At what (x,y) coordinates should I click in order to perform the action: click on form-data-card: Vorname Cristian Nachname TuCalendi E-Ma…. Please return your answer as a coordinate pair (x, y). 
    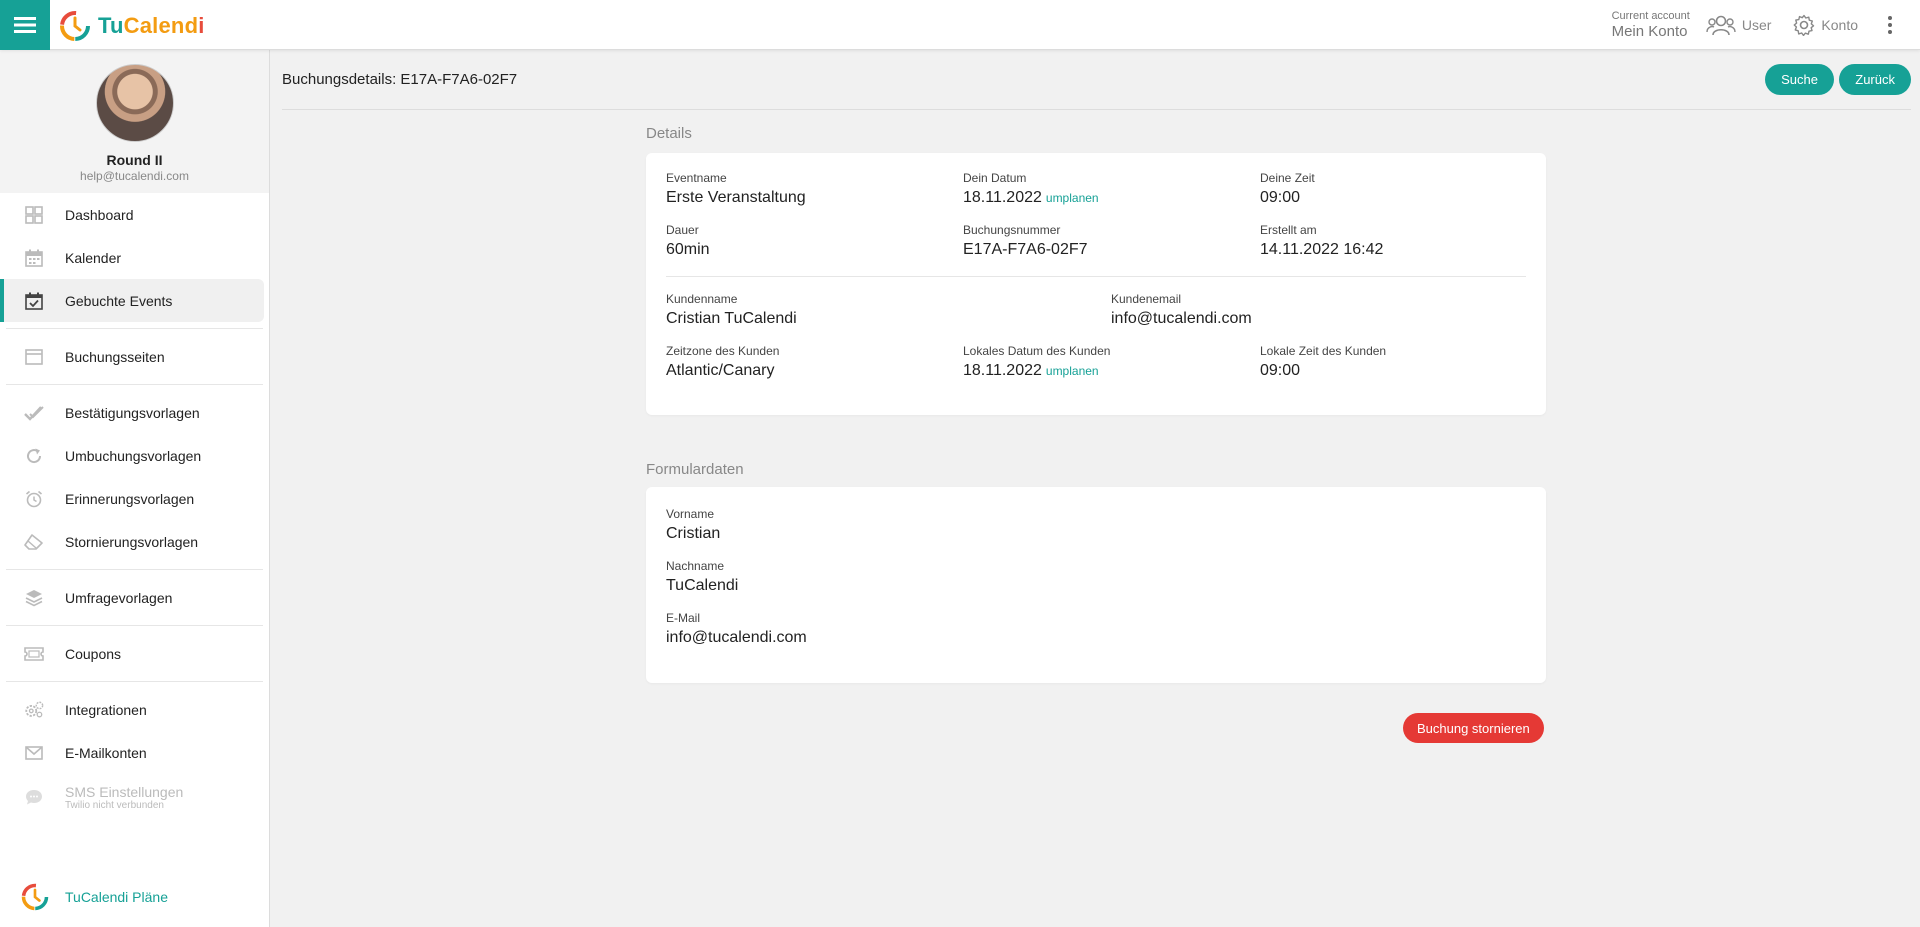
    Looking at the image, I should click on (1096, 585).